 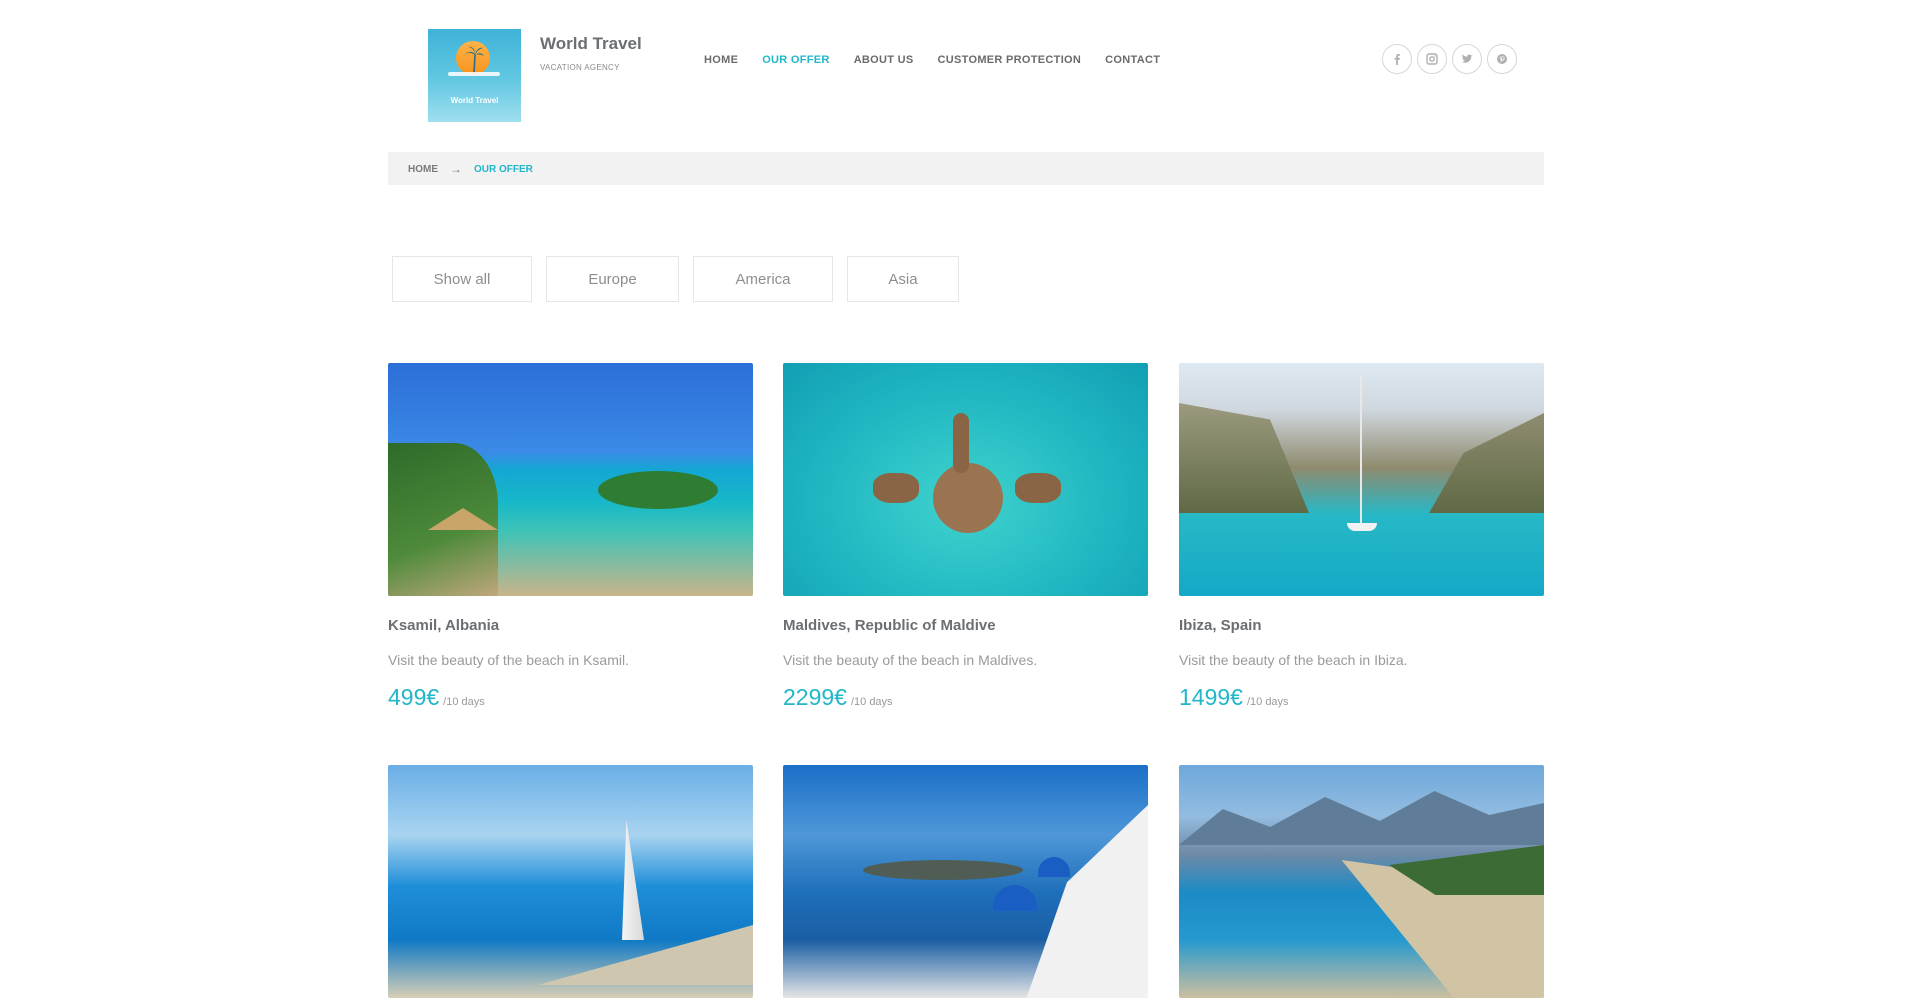 What do you see at coordinates (1132, 60) in the screenshot?
I see `nav-contact: CONTACT` at bounding box center [1132, 60].